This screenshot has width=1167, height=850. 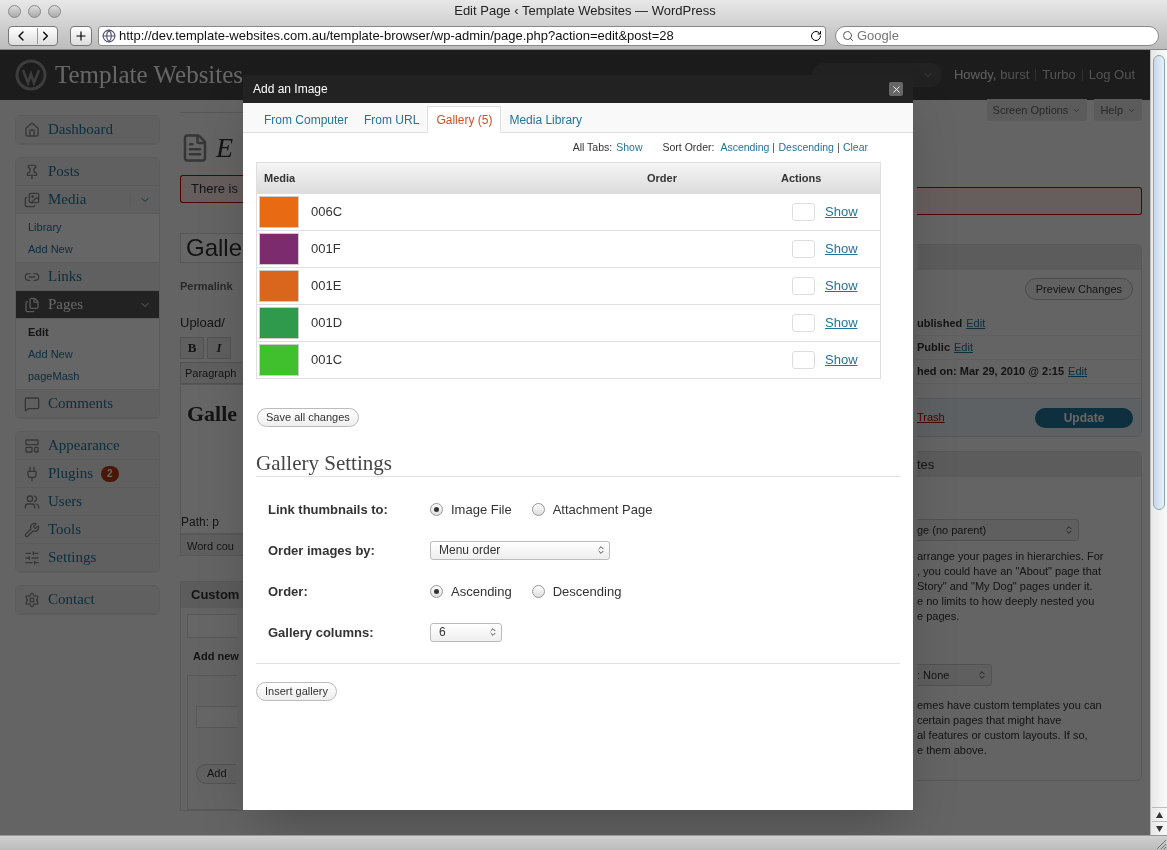 I want to click on box-title: tes, so click(x=1029, y=464).